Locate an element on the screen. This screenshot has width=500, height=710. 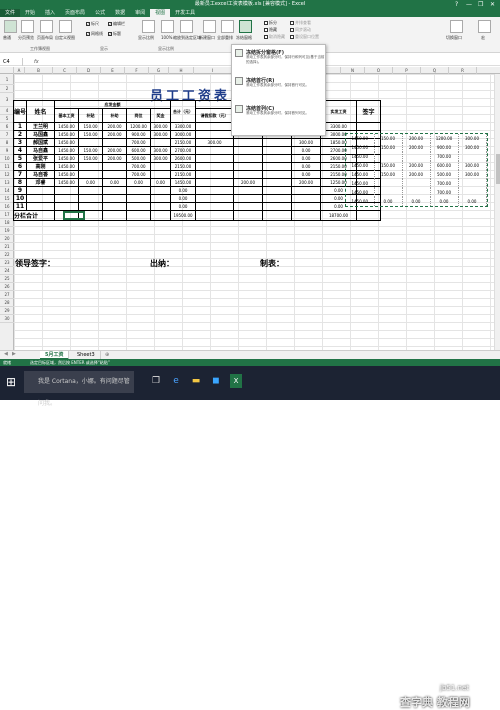
copied-cell: 1200.00 is located at coordinates (444, 138).